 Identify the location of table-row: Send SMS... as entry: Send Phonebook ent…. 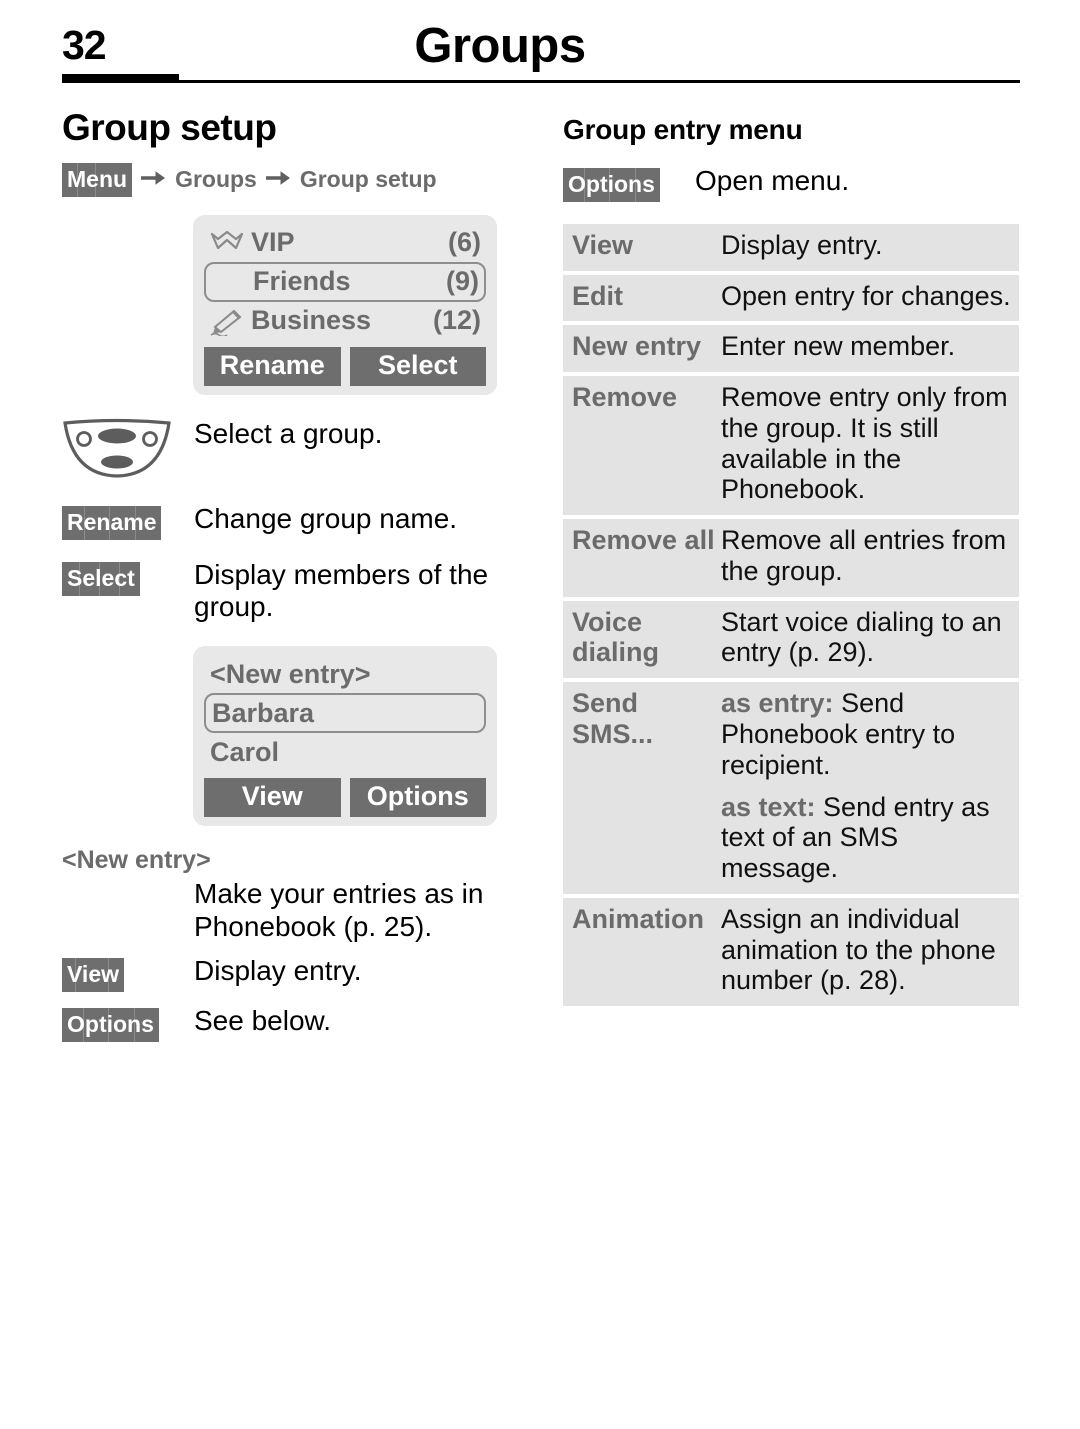
(791, 788).